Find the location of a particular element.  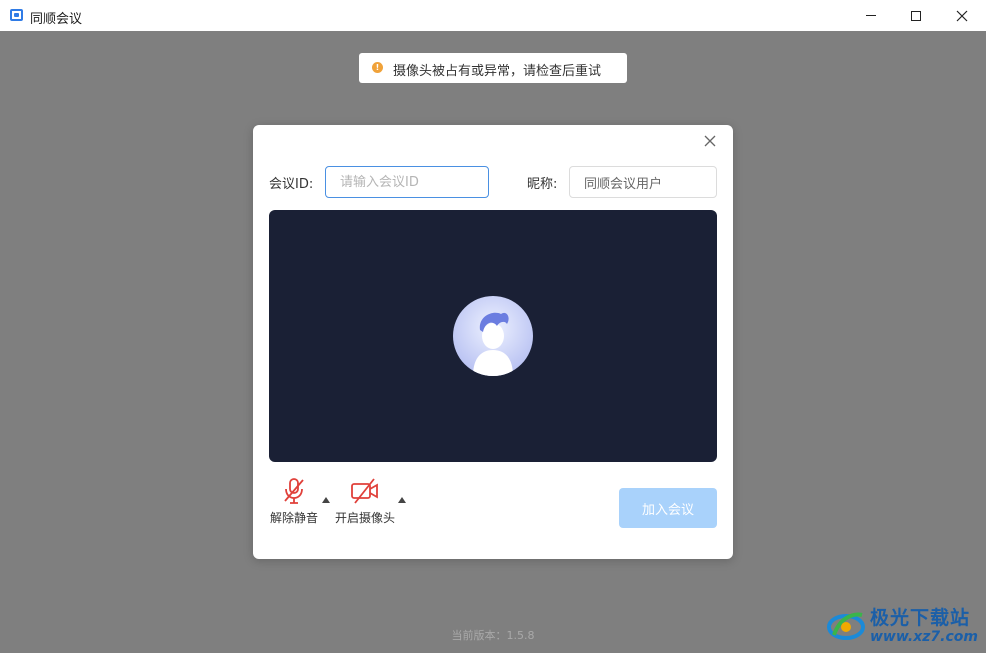

minimize-button is located at coordinates (871, 15).